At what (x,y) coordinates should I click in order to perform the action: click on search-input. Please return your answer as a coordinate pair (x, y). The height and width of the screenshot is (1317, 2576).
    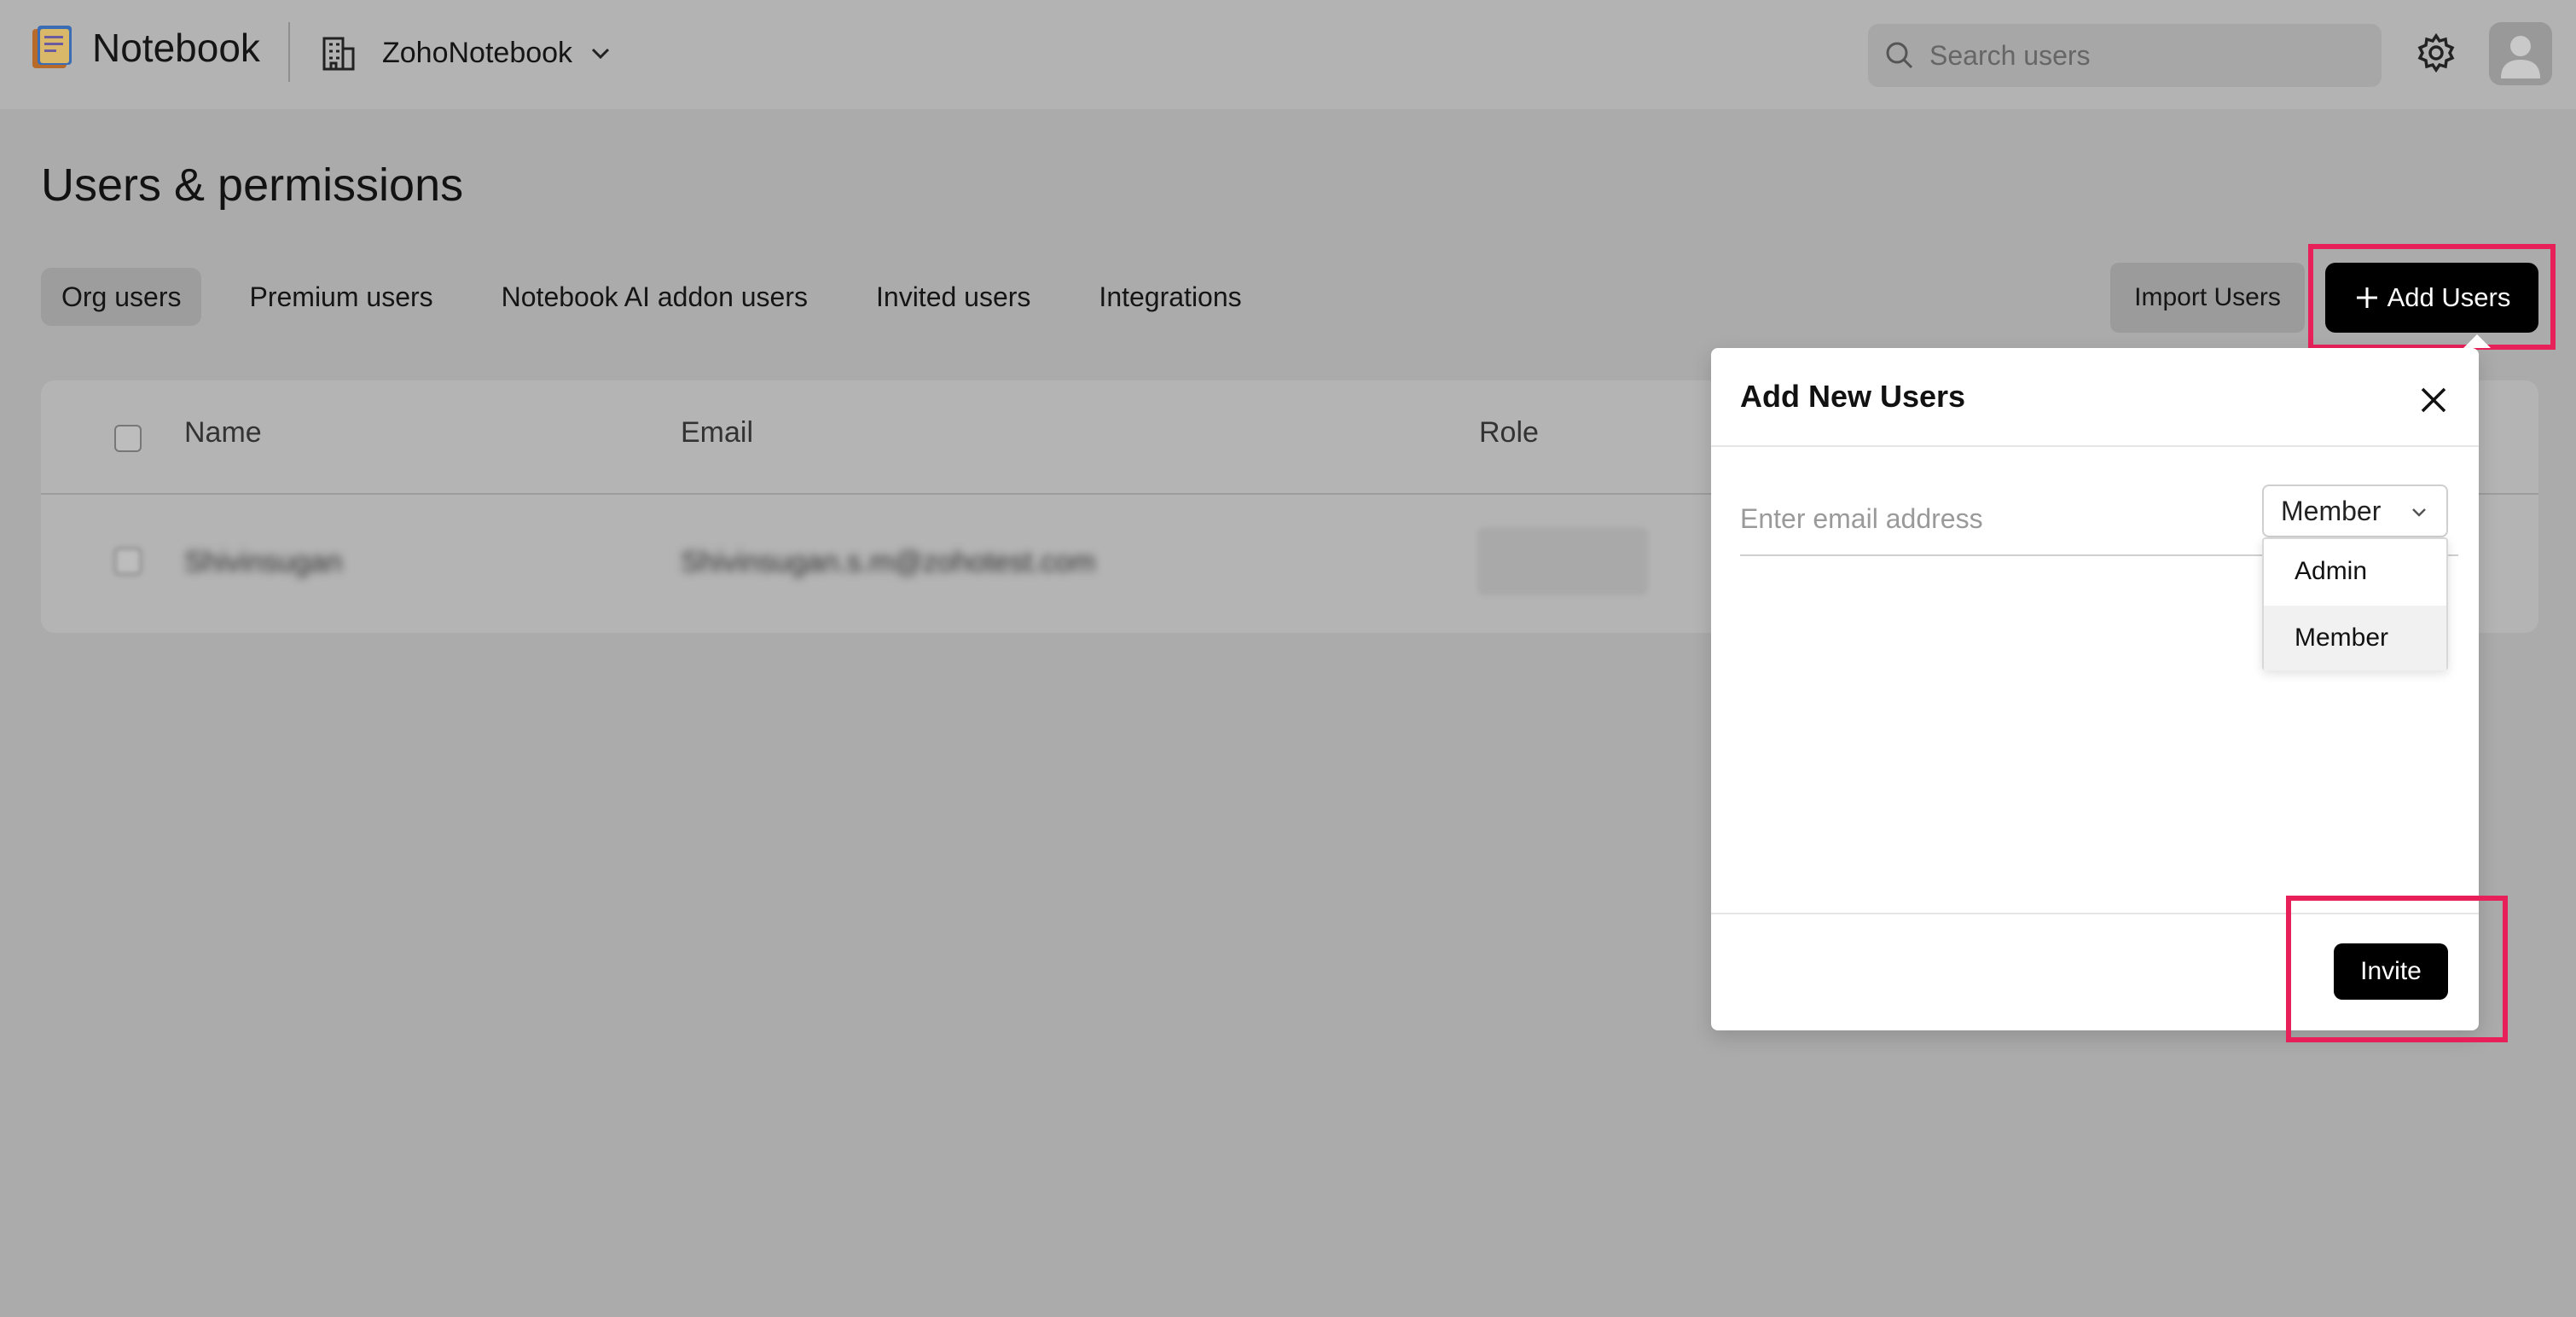
    Looking at the image, I should click on (2151, 56).